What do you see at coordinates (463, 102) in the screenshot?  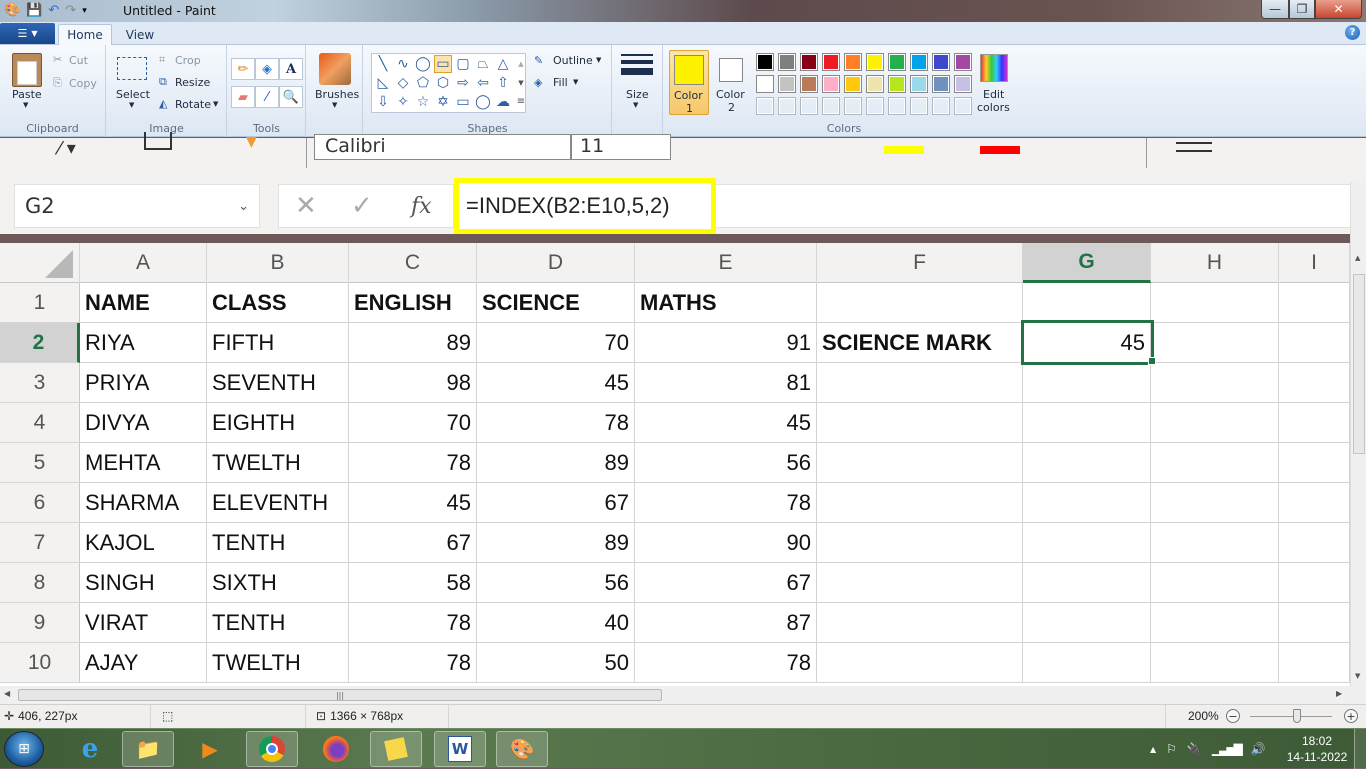 I see `rect-callout-shape-icon: ▭` at bounding box center [463, 102].